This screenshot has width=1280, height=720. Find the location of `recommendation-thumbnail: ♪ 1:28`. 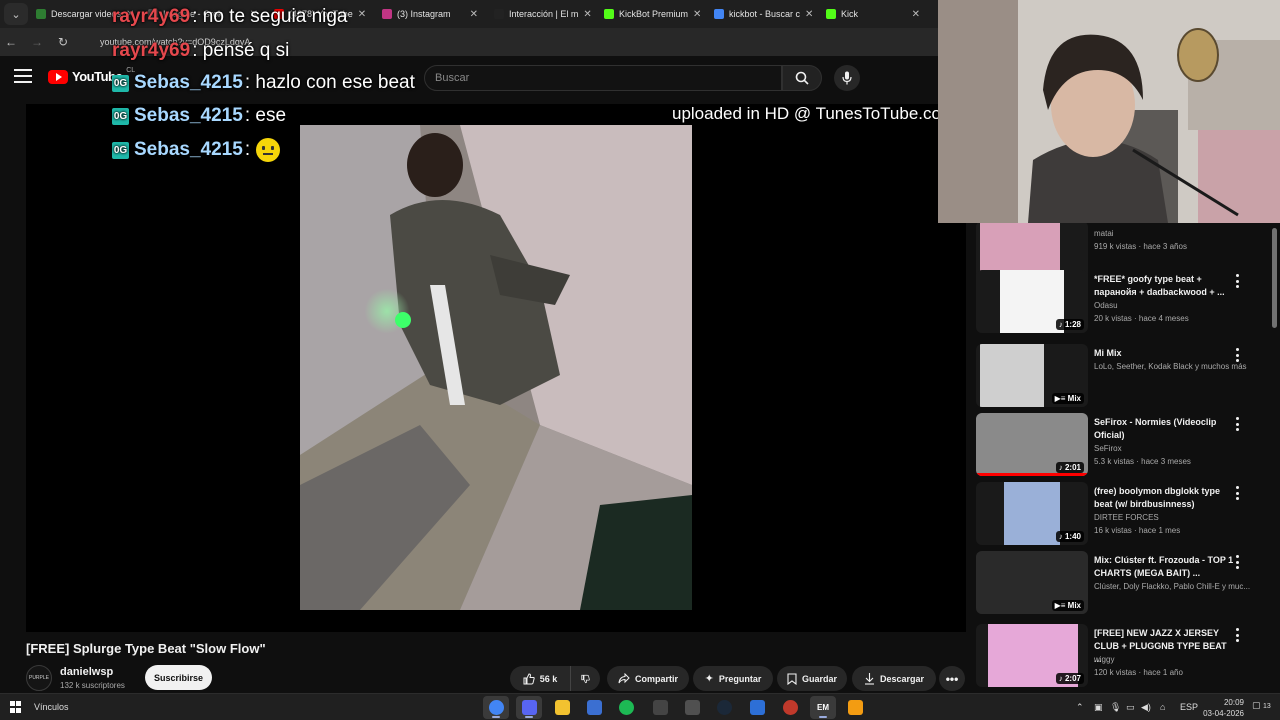

recommendation-thumbnail: ♪ 1:28 is located at coordinates (1032, 301).